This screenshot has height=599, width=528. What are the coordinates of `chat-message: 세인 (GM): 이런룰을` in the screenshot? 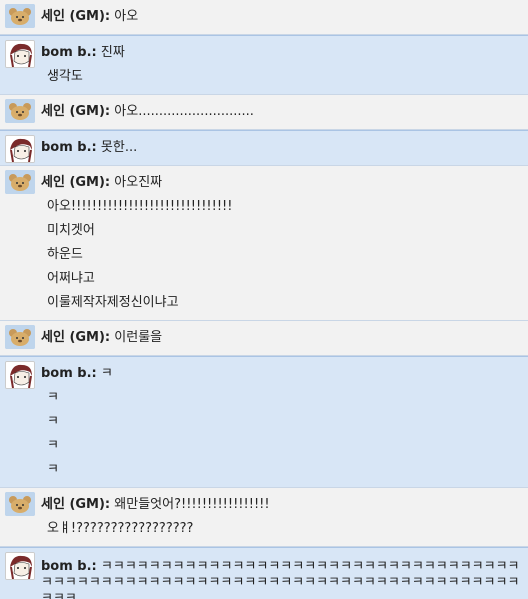 It's located at (264, 338).